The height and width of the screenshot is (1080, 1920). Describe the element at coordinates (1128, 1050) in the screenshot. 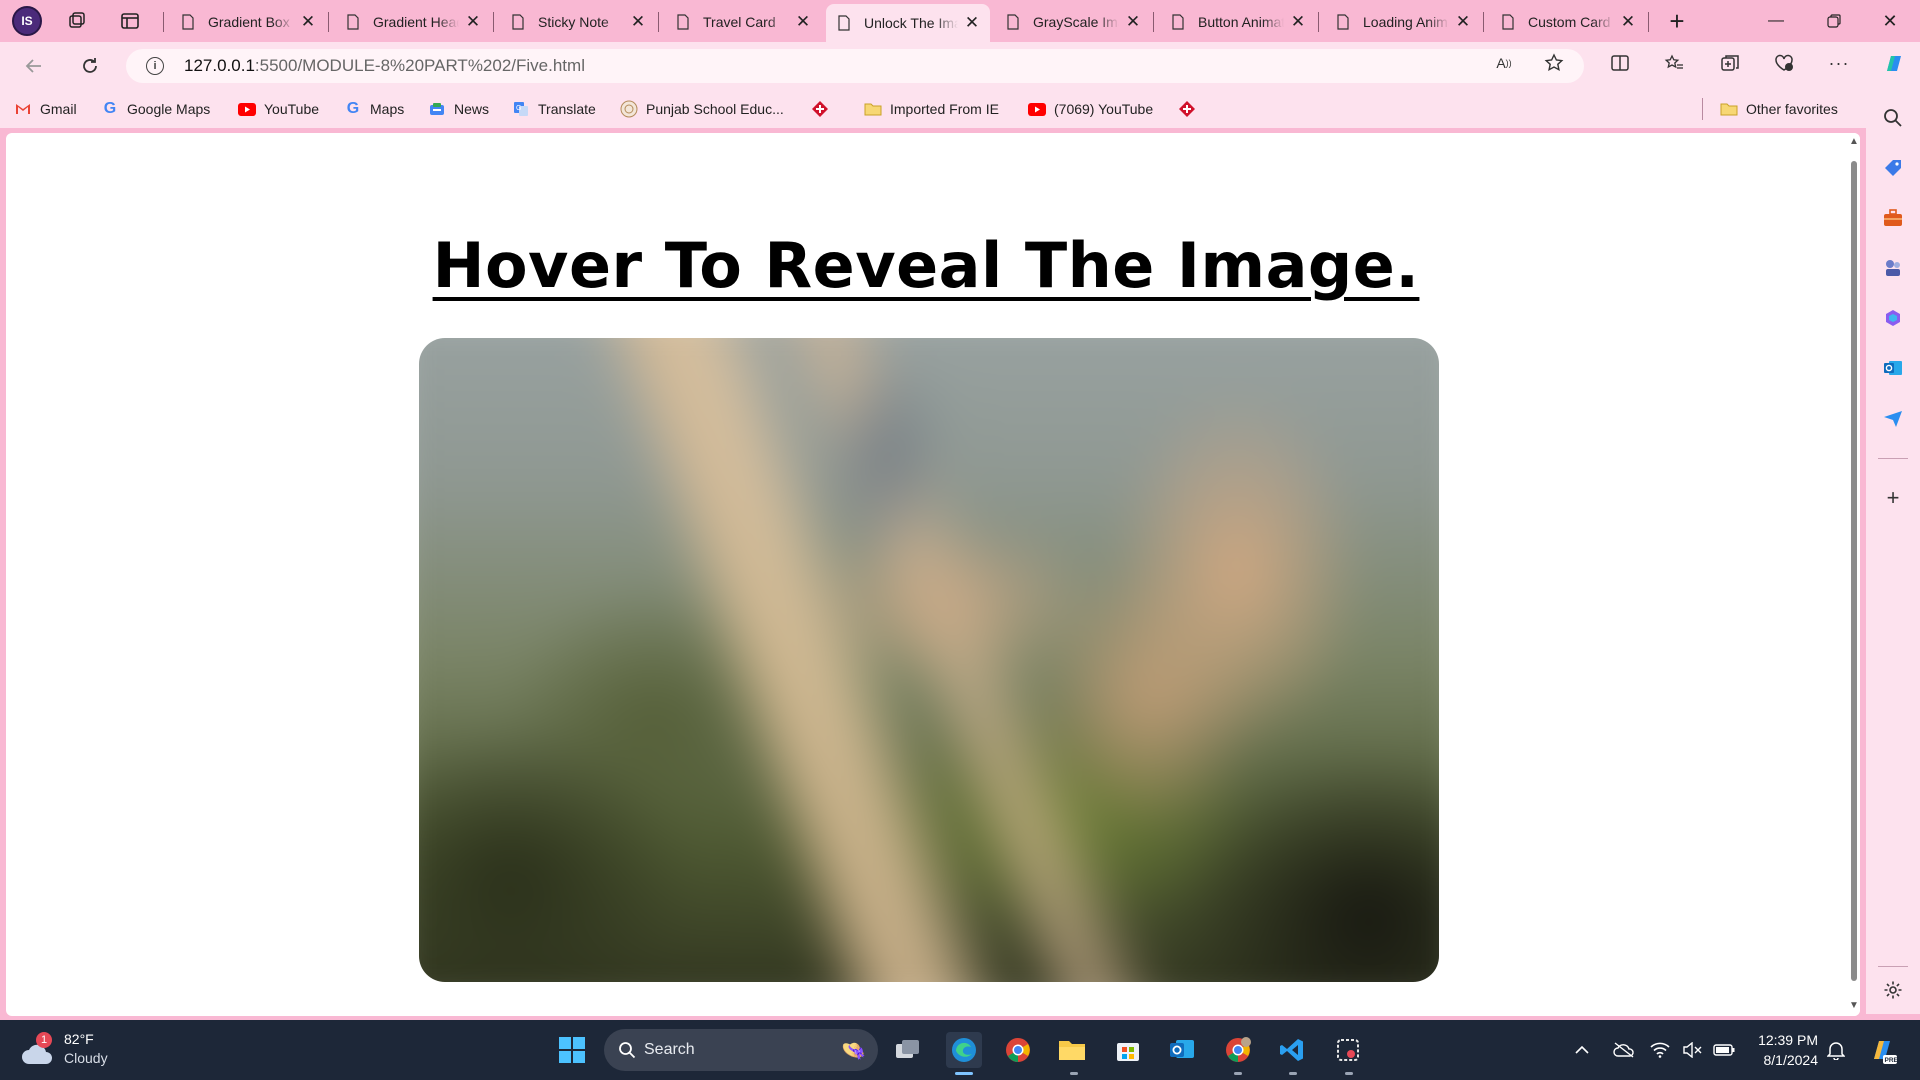

I see `microsoft-store-icon` at that location.